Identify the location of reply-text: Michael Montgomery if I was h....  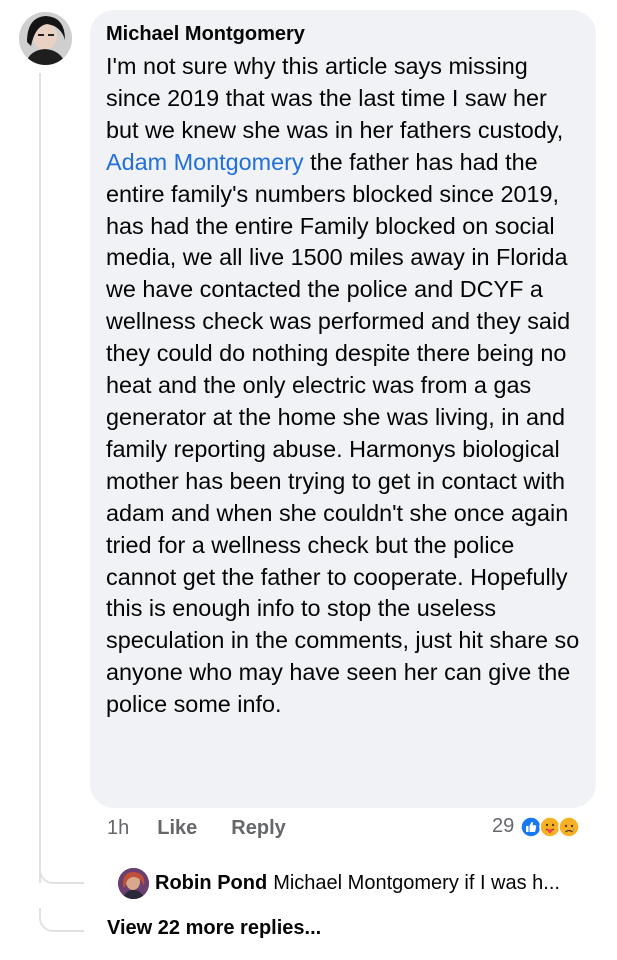
(416, 883).